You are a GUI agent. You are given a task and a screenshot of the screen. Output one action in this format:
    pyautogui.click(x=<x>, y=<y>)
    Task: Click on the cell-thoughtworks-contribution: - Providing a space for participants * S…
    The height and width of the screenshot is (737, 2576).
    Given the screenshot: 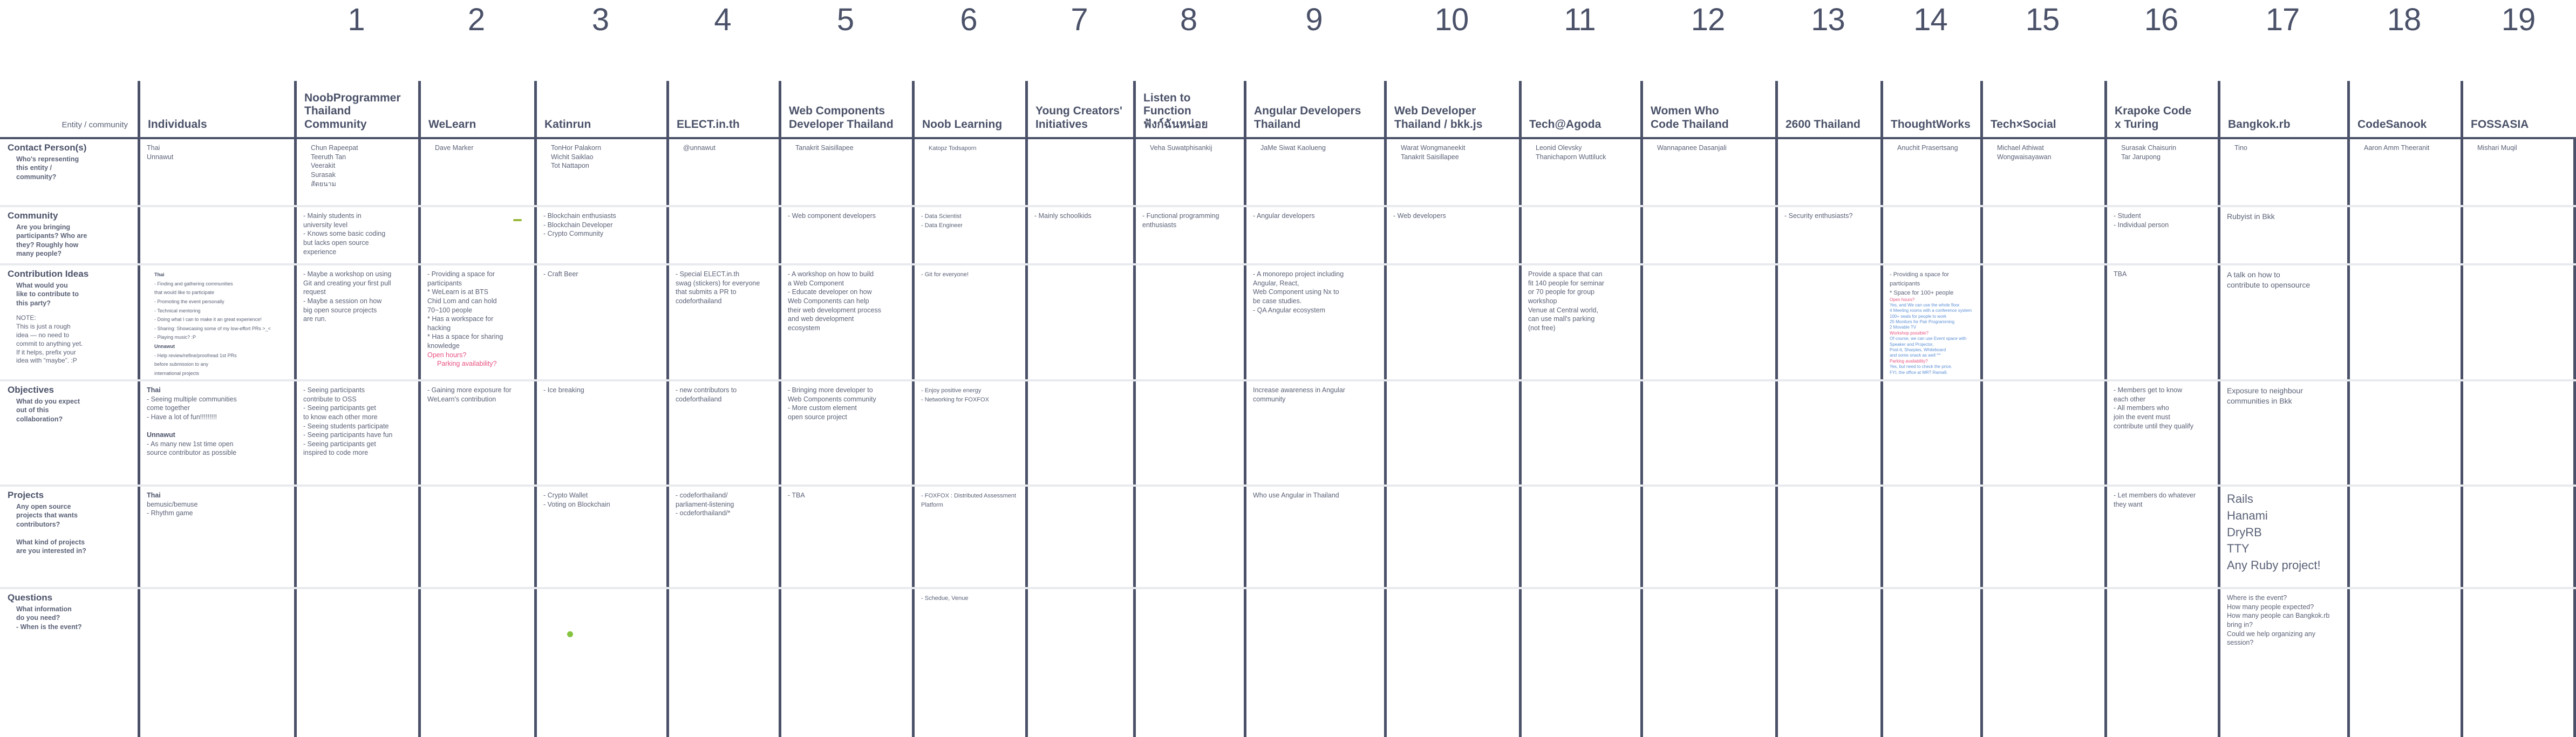 What is the action you would take?
    pyautogui.click(x=1931, y=323)
    